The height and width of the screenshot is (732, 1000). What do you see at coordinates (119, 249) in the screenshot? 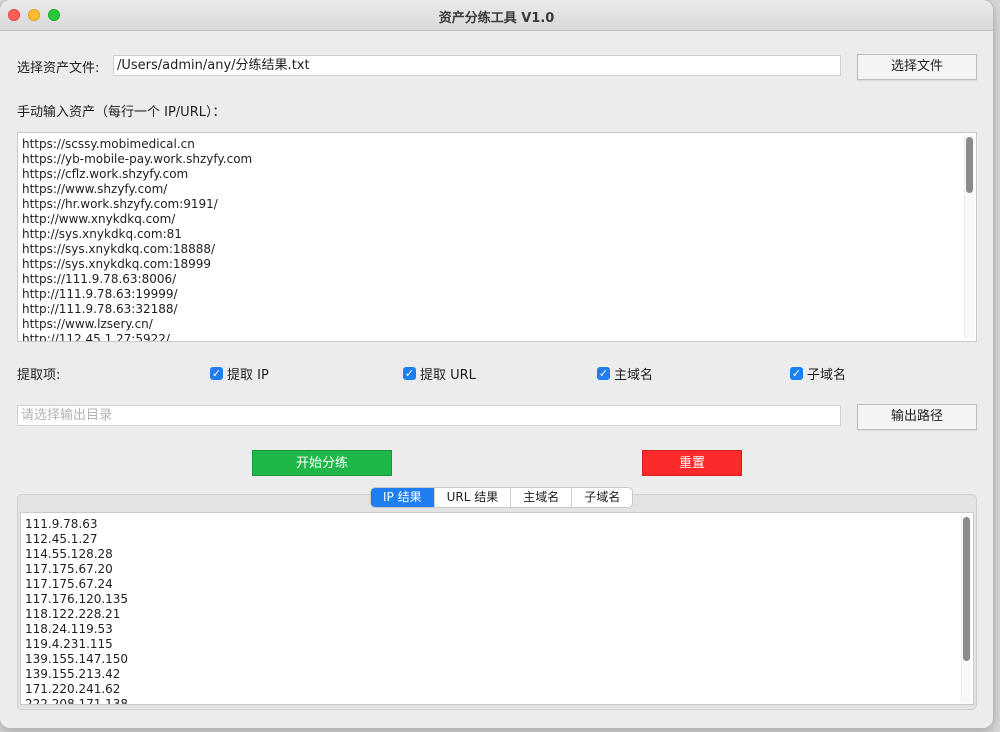
I see `manual-input-line: https://sys.xnykdkq.com:18888/` at bounding box center [119, 249].